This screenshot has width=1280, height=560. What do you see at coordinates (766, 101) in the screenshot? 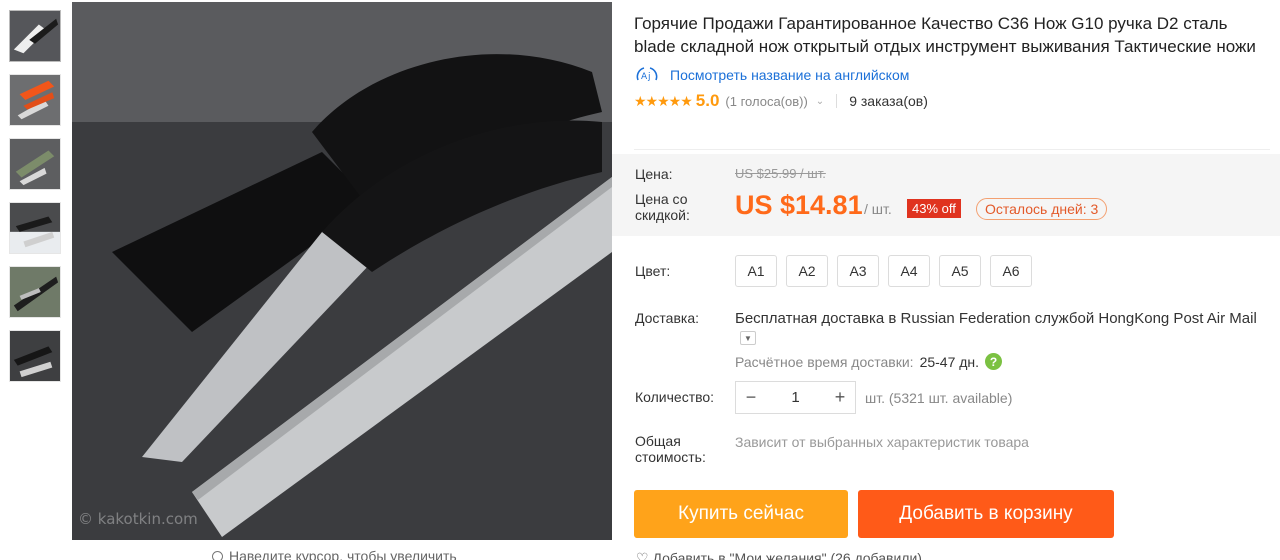
I see `votes-count: (1 голоса(ов))` at bounding box center [766, 101].